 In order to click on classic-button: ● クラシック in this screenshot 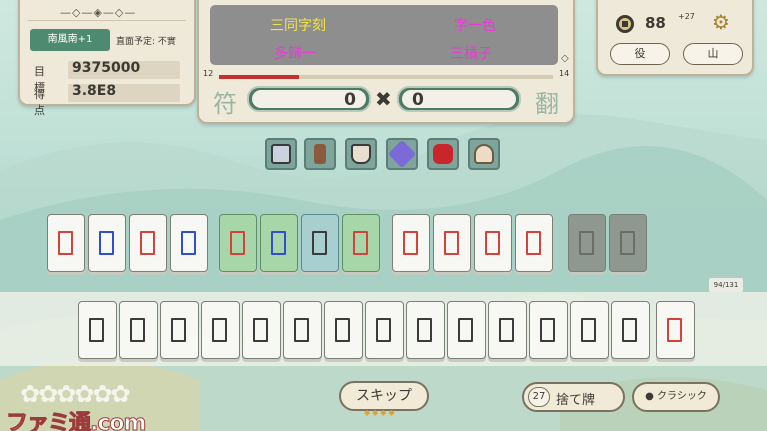, I will do `click(676, 397)`.